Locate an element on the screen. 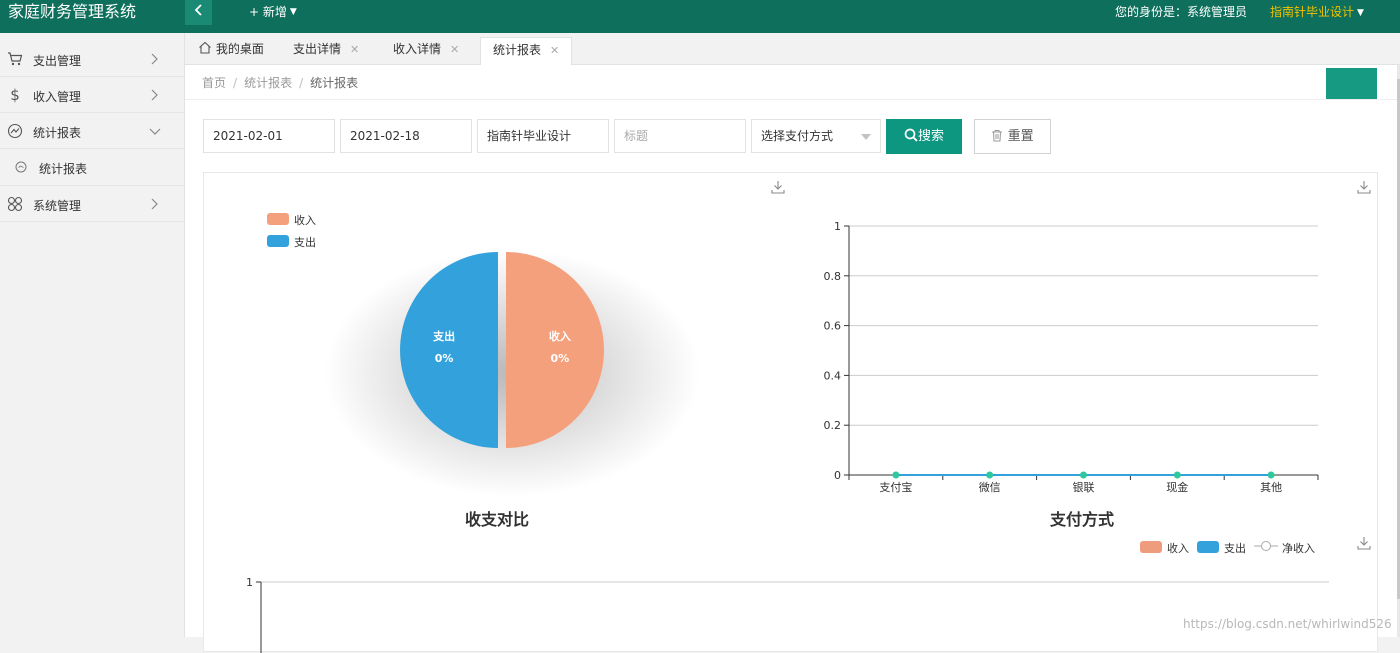 The width and height of the screenshot is (1400, 653). watermark: https://blog.csdn.net/whirlwind526 is located at coordinates (1287, 624).